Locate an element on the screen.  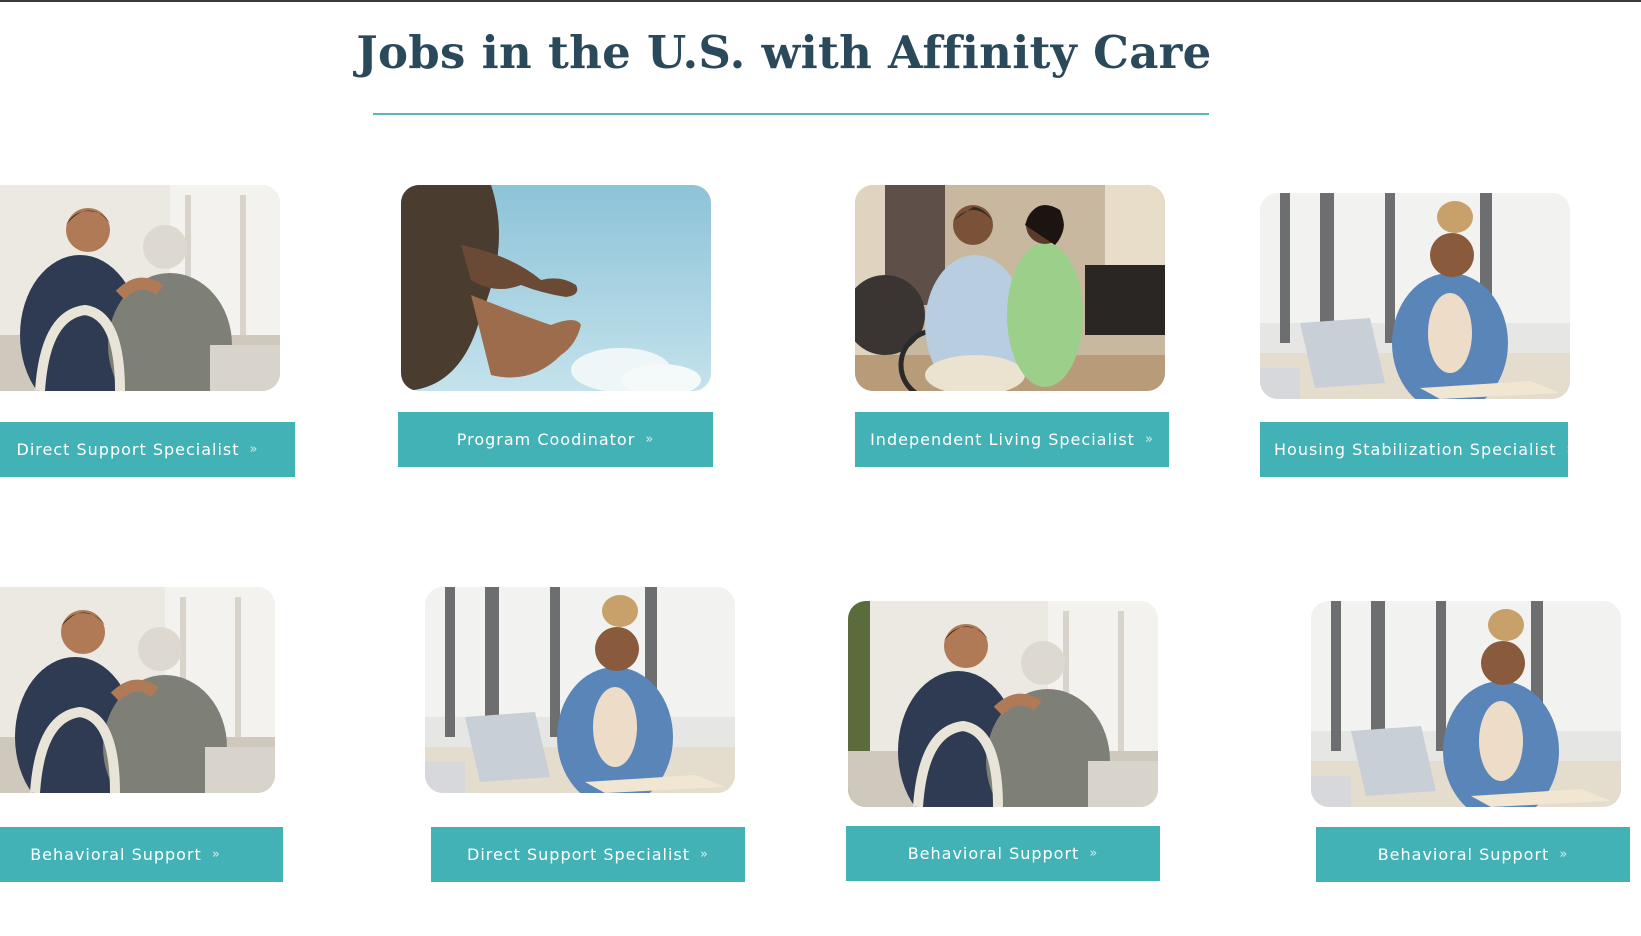
job-button-program-coodinator: Program Coodinator » is located at coordinates (555, 439).